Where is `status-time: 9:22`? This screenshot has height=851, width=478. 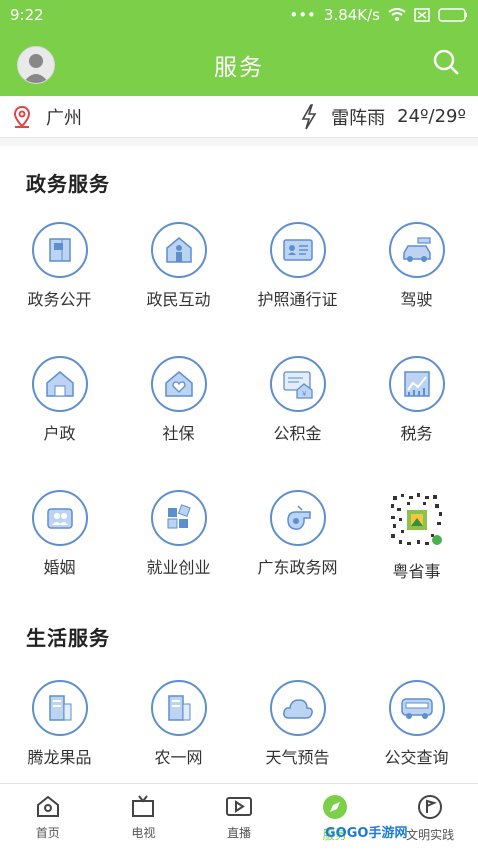 status-time: 9:22 is located at coordinates (27, 15).